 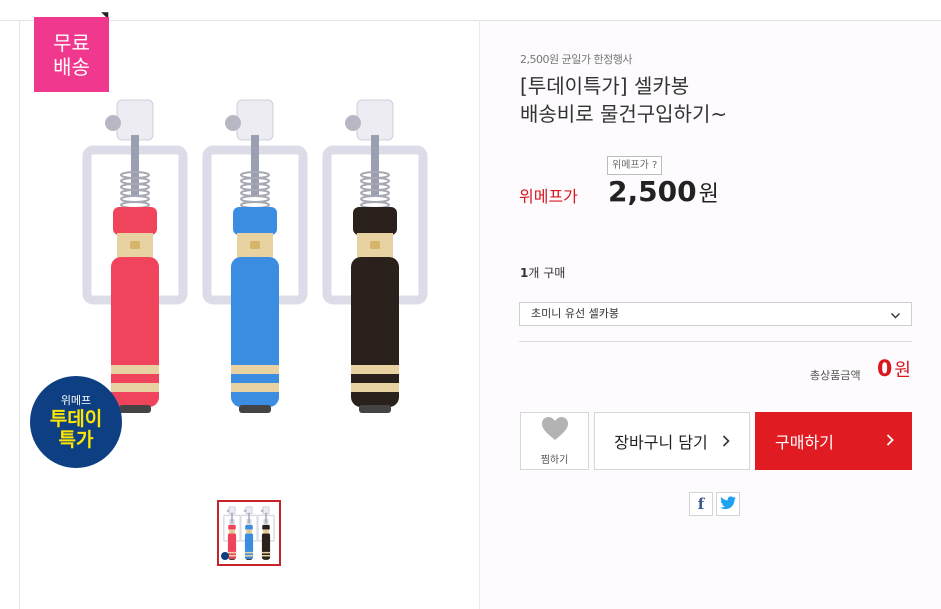 I want to click on total-price-number: 0, so click(x=885, y=369).